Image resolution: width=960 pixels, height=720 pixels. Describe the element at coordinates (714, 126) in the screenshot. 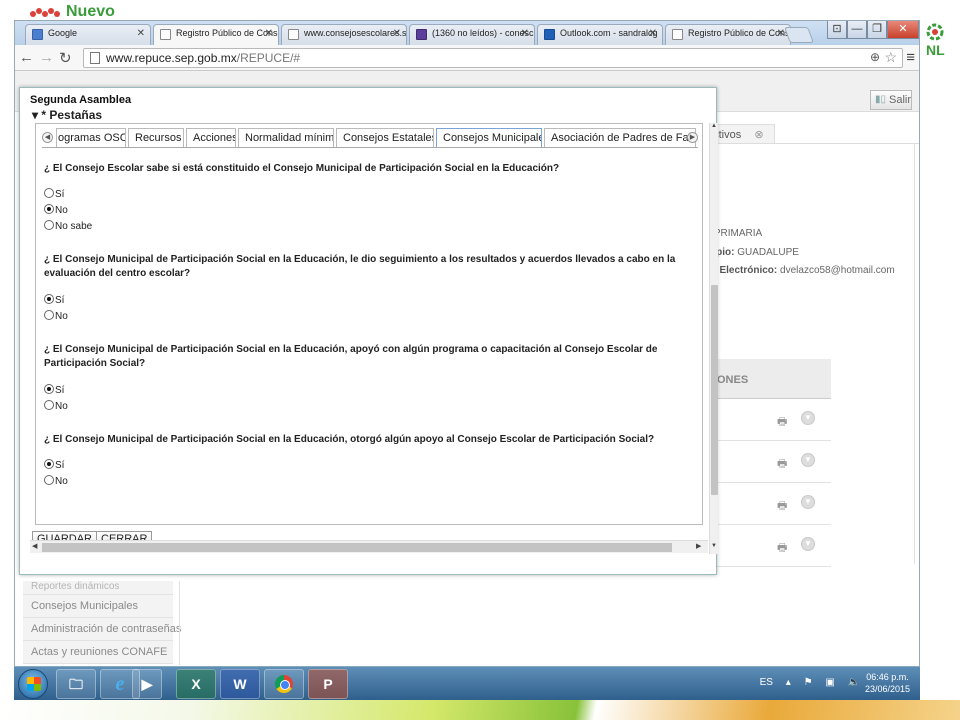

I see `scroll-up-icon: ▲` at that location.